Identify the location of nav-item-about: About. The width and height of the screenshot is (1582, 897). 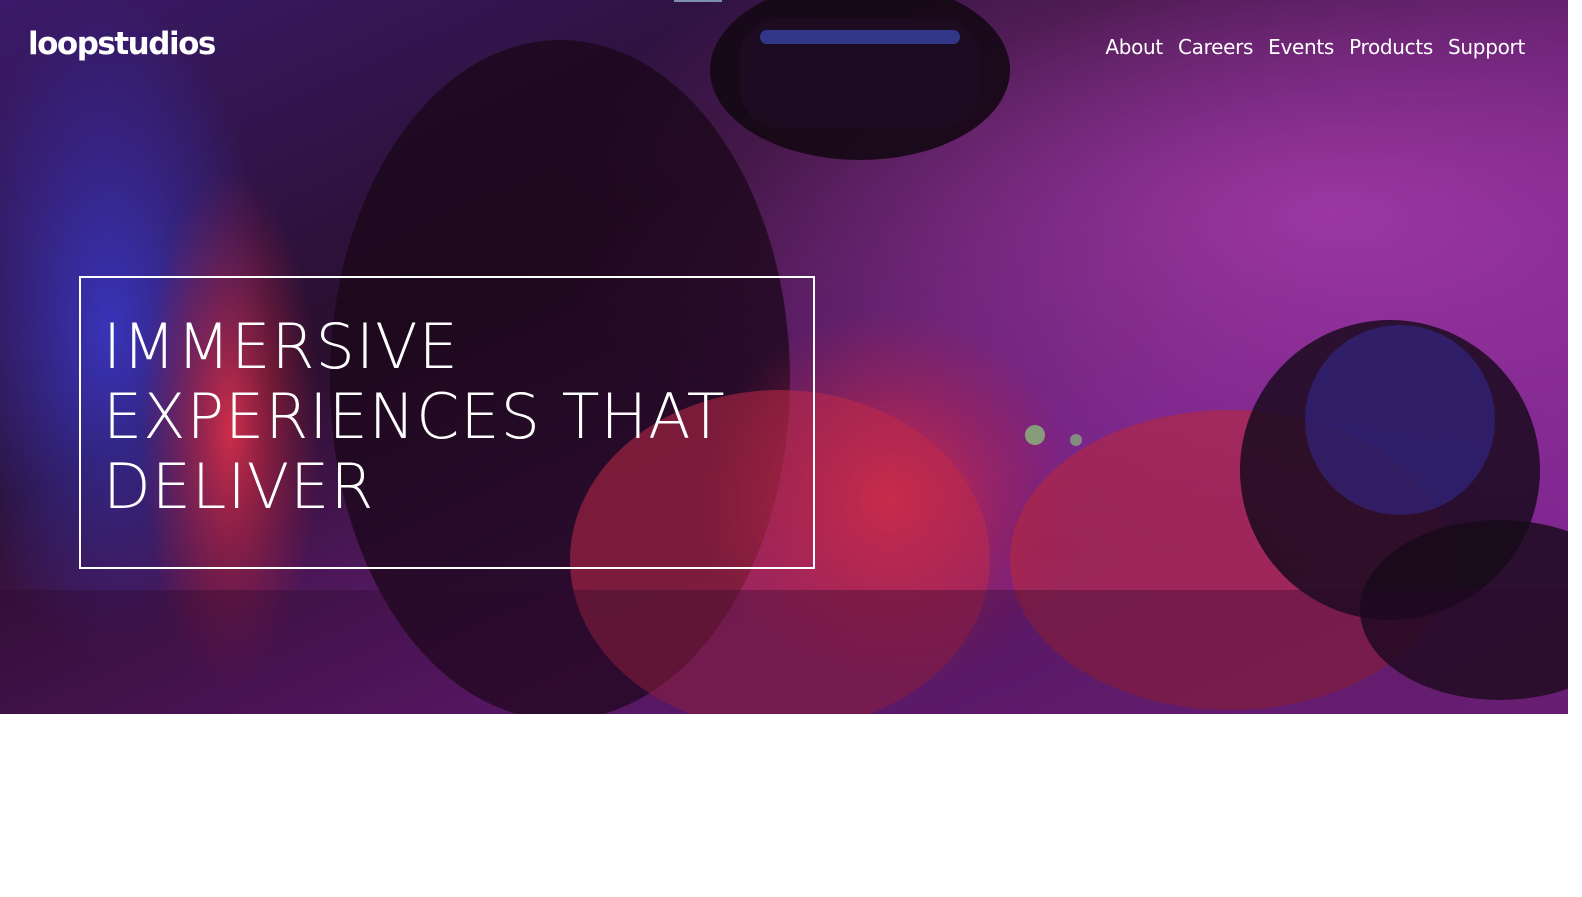
(1134, 47).